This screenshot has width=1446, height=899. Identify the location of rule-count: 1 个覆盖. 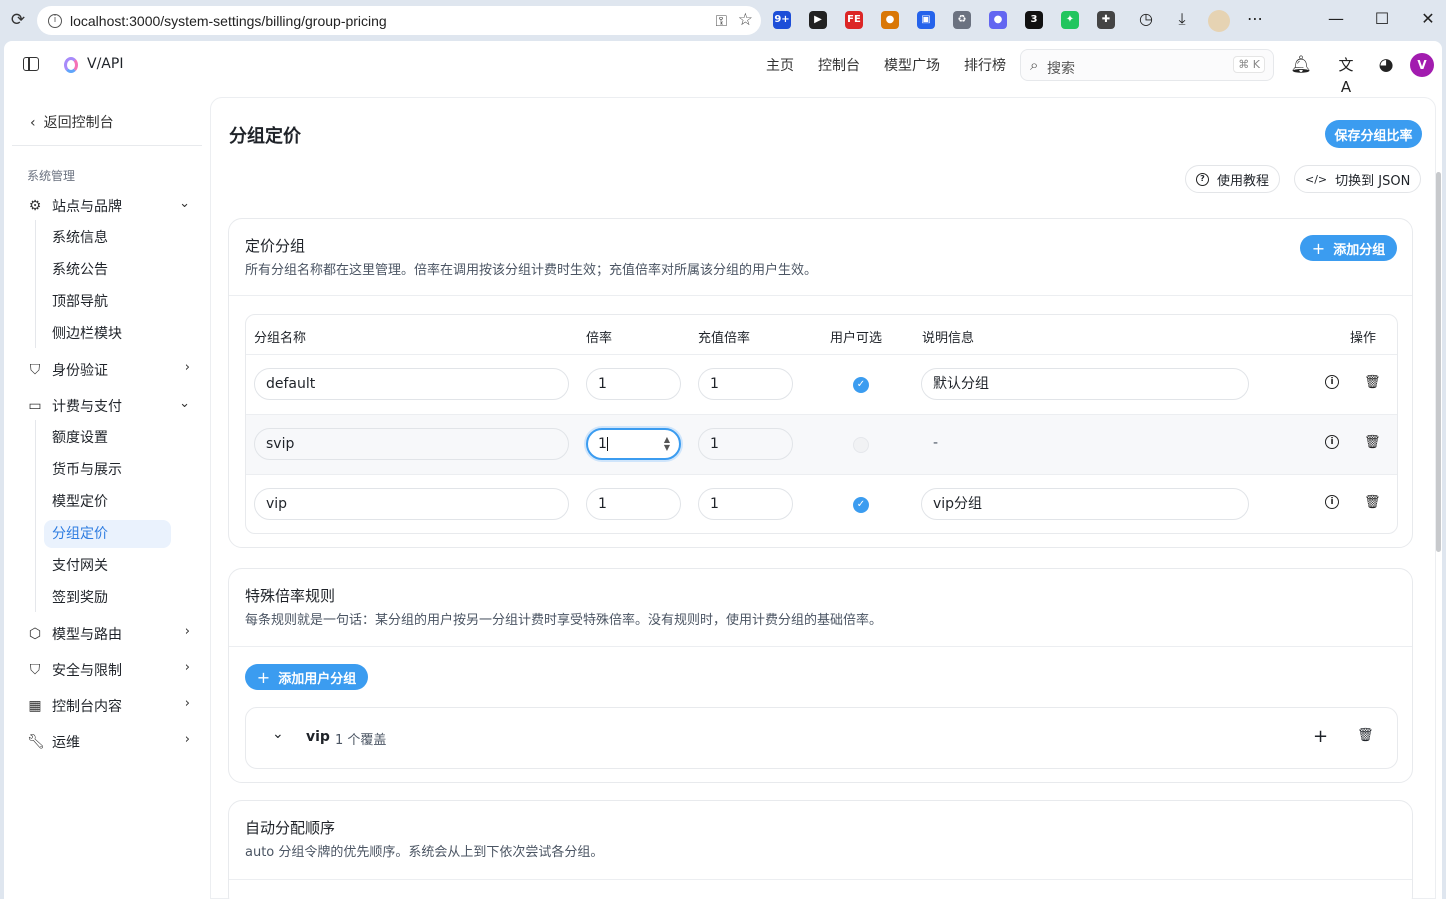
(361, 740).